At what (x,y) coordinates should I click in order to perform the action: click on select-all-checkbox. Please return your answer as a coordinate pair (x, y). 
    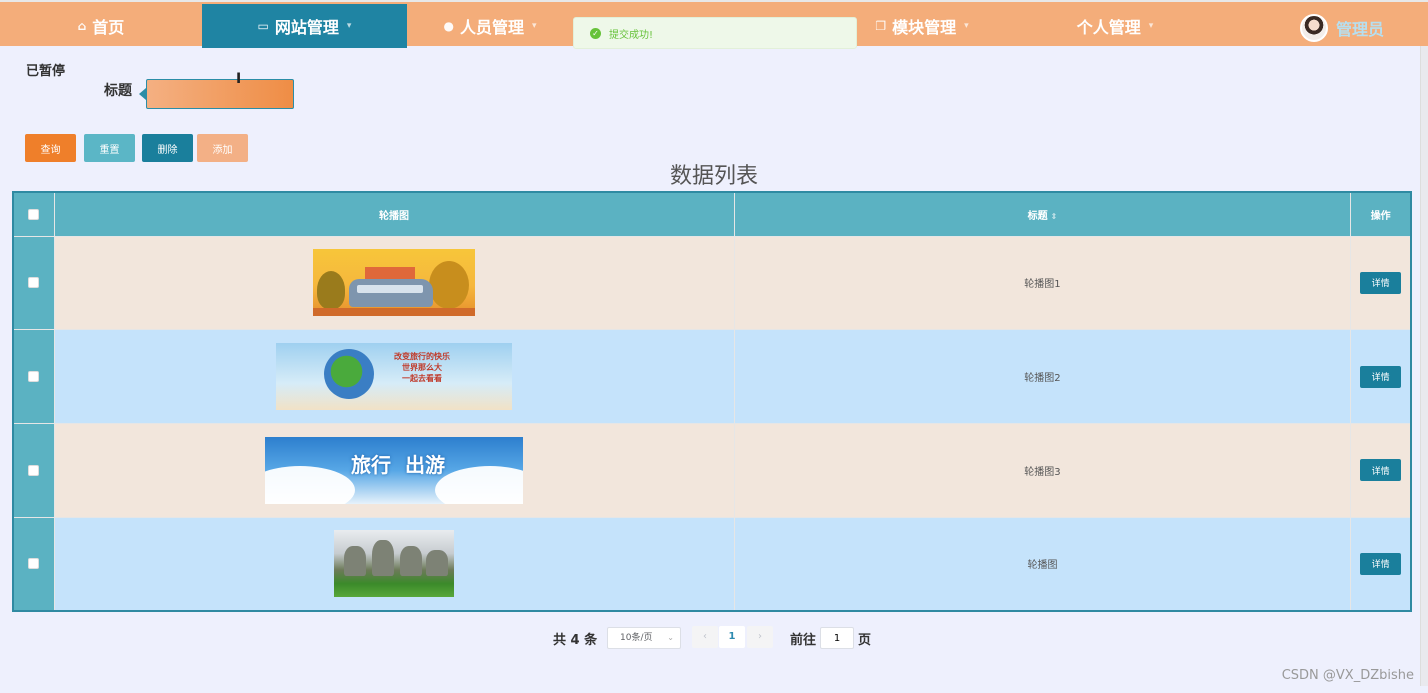
    Looking at the image, I should click on (34, 214).